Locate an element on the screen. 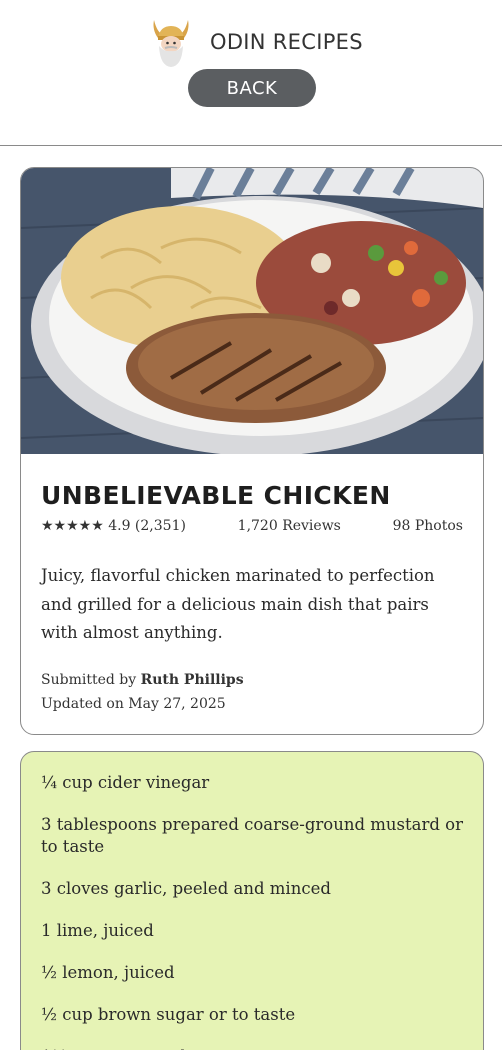 The image size is (502, 1050). rating: ★★★★★ 4.9 (2,351) is located at coordinates (113, 526).